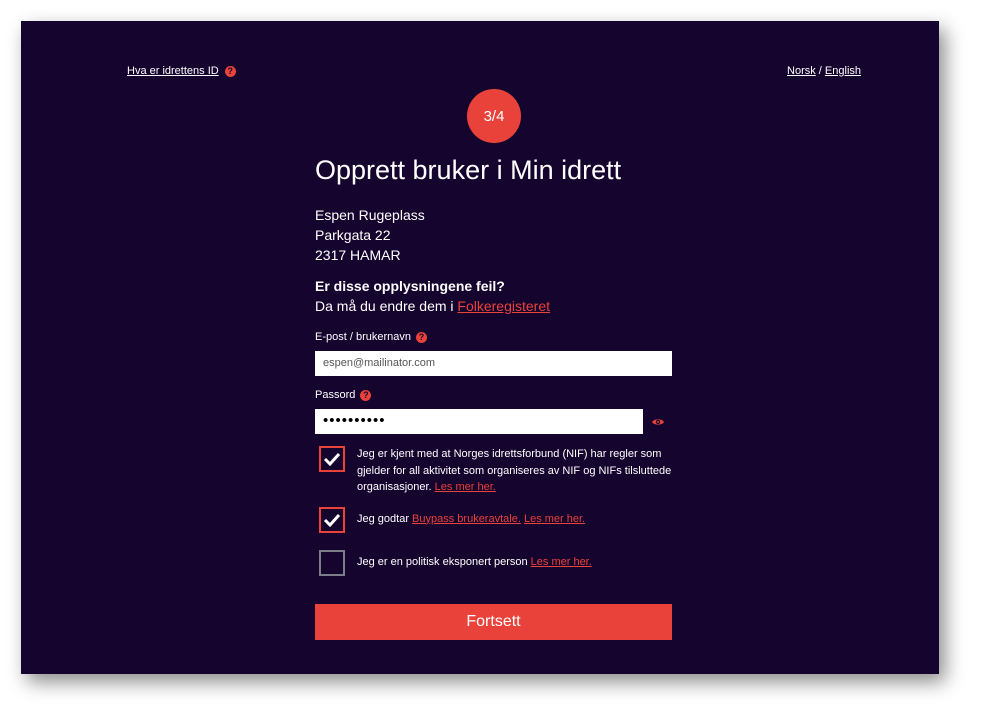 The width and height of the screenshot is (981, 717). Describe the element at coordinates (466, 519) in the screenshot. I see `buypass-agreement-link: Buypass brukeravtale.` at that location.